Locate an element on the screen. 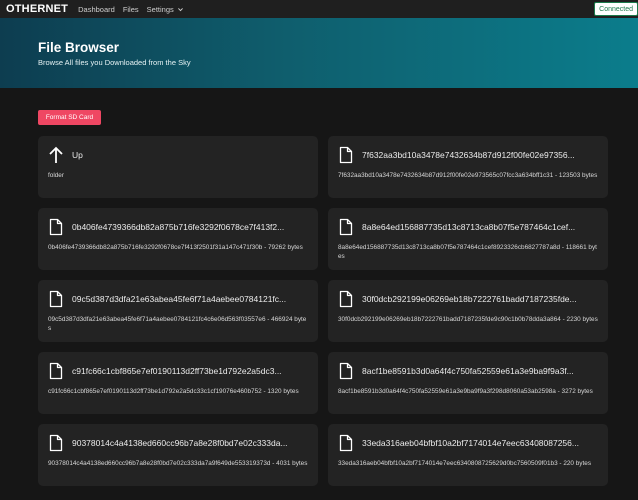 This screenshot has height=500, width=638. connection-status-badge: Connected is located at coordinates (616, 9).